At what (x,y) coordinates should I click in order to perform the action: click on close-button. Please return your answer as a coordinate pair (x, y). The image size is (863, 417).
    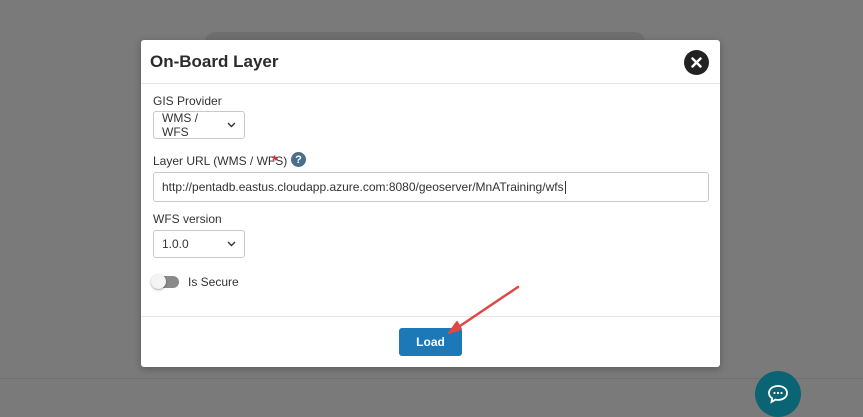
    Looking at the image, I should click on (696, 62).